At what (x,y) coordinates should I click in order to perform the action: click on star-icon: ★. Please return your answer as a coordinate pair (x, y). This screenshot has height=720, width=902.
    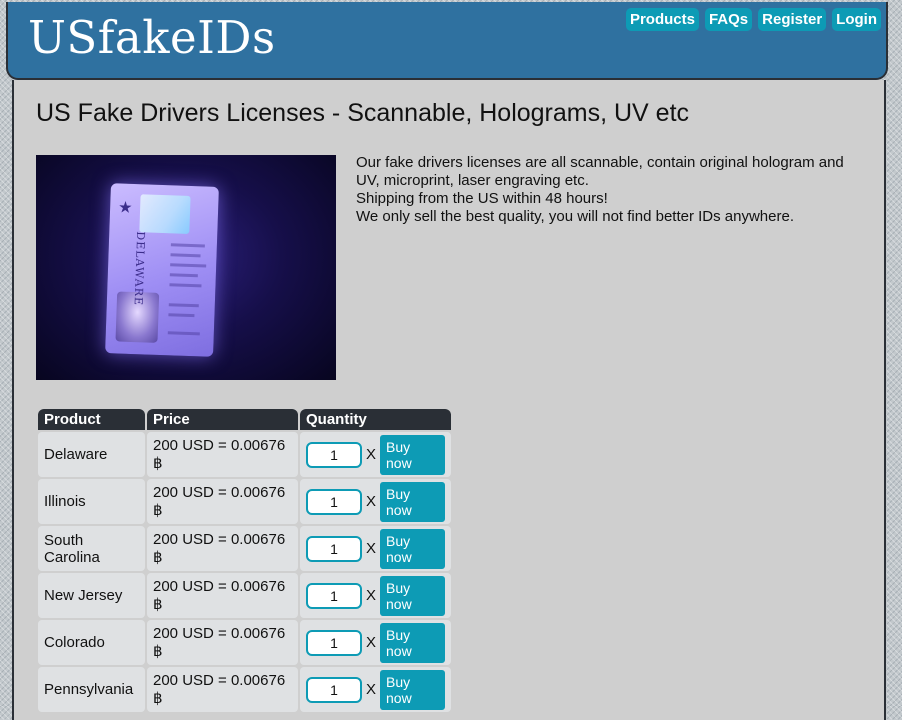
    Looking at the image, I should click on (125, 208).